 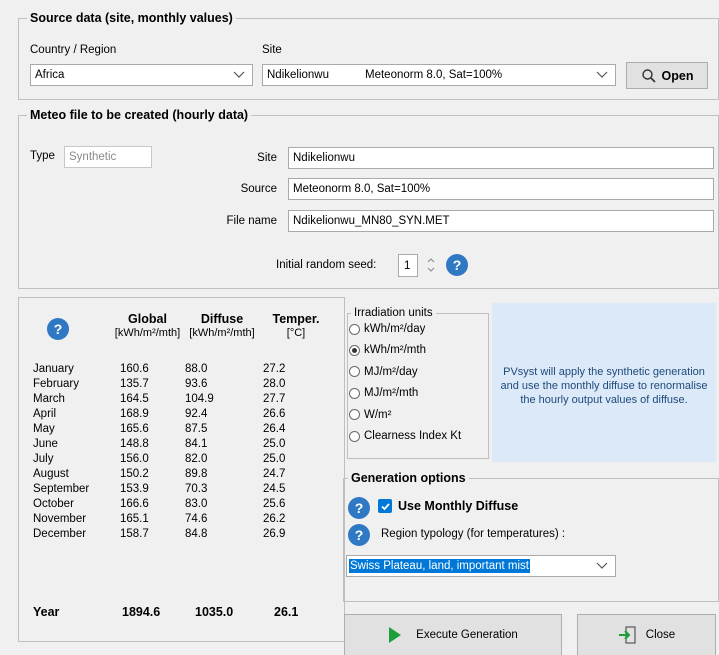 I want to click on type-value: Synthetic, so click(x=93, y=157).